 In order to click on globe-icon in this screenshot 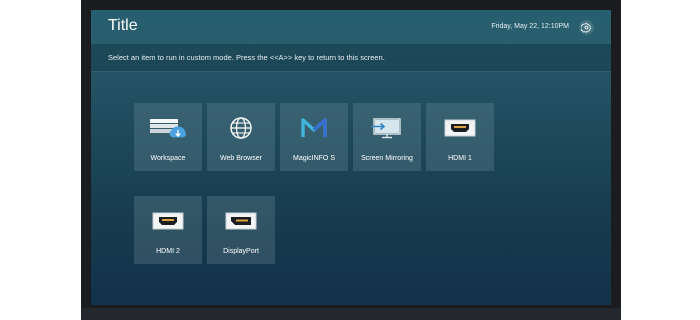, I will do `click(241, 128)`.